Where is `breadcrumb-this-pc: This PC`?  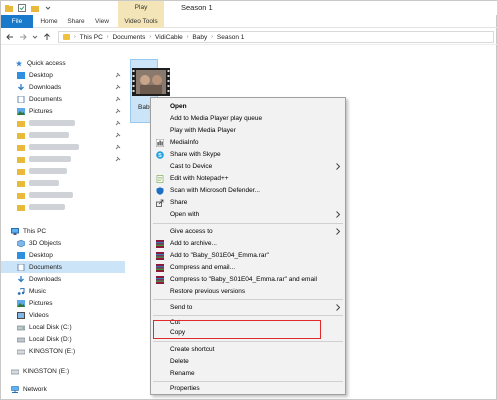
breadcrumb-this-pc: This PC is located at coordinates (91, 37).